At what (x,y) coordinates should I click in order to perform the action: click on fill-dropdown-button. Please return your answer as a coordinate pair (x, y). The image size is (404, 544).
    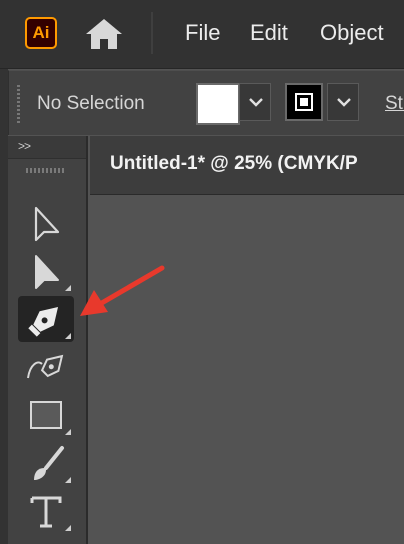
    Looking at the image, I should click on (255, 102).